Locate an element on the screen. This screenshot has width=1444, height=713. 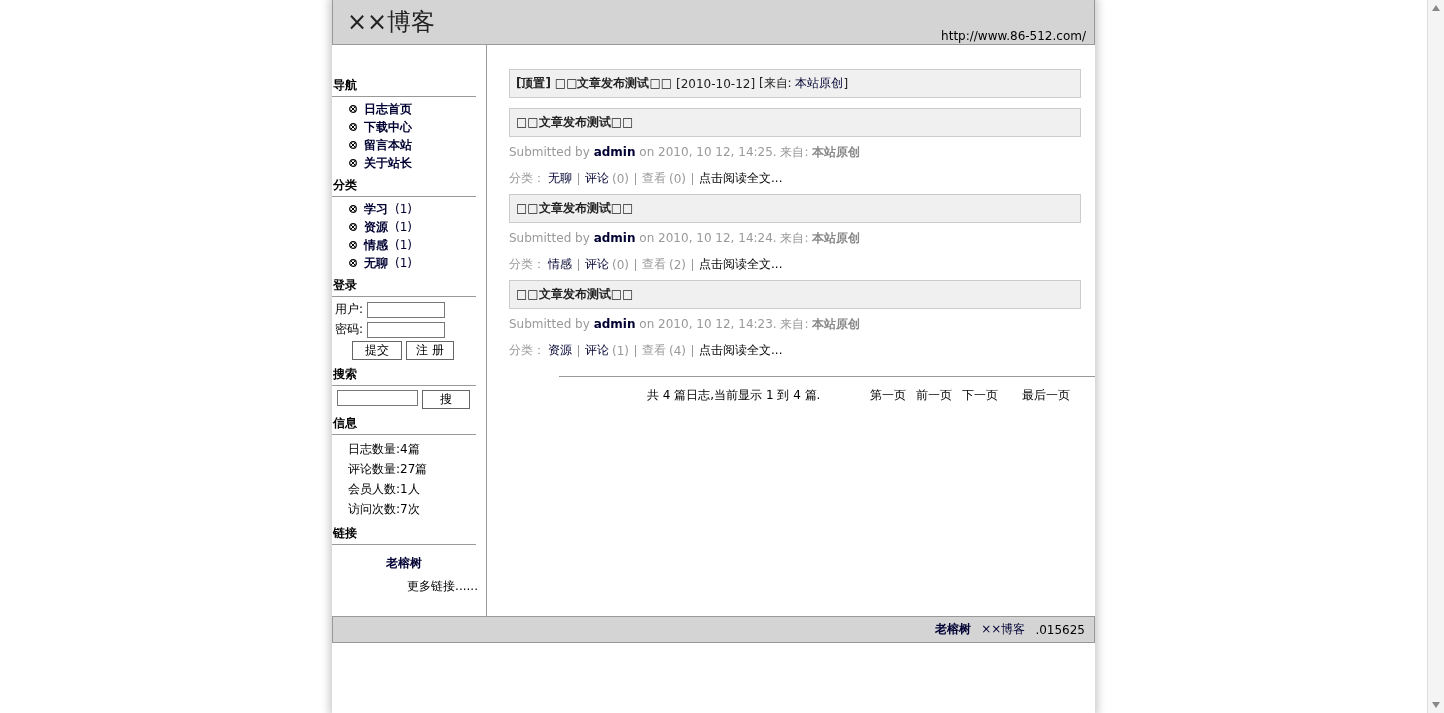
register-button: 注 册 is located at coordinates (430, 350).